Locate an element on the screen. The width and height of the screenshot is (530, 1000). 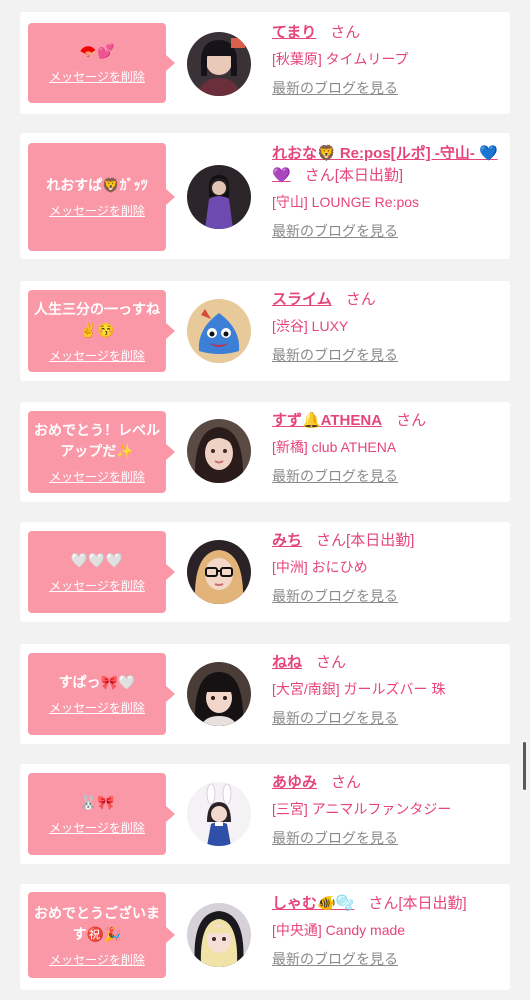
shop-name: [守山] LOUNGE Re:pos is located at coordinates (346, 202).